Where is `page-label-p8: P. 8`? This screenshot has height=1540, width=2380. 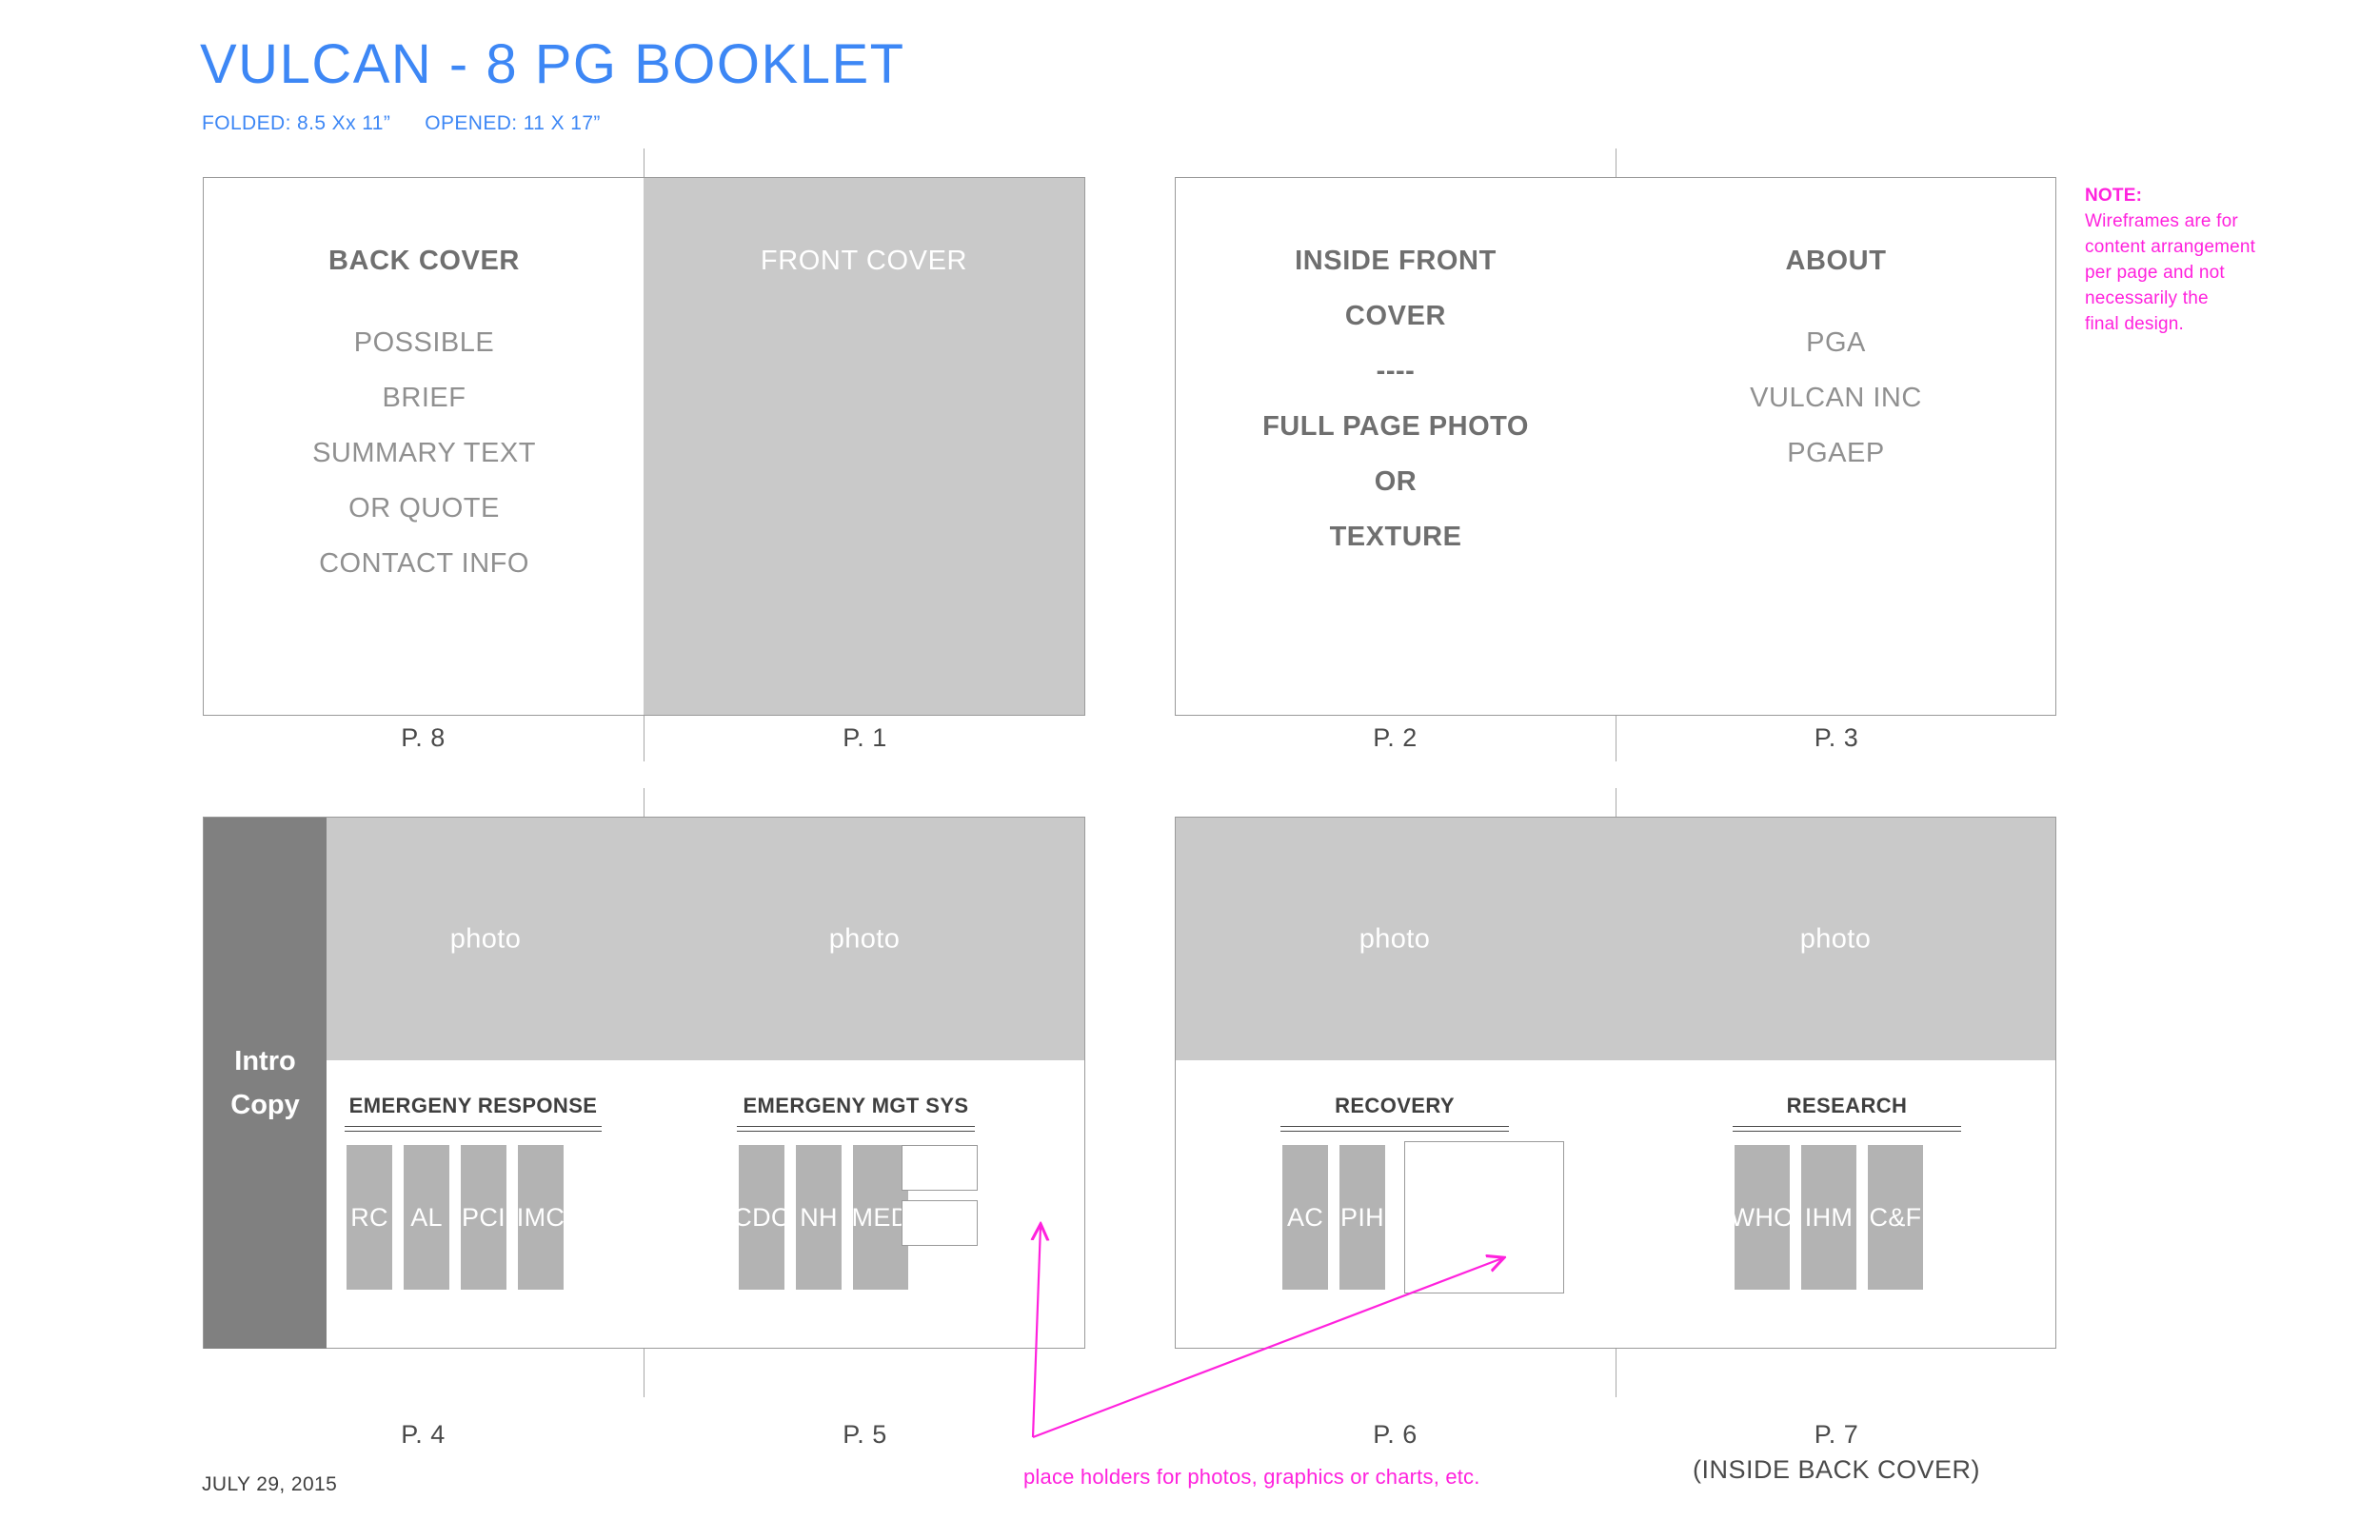
page-label-p8: P. 8 is located at coordinates (423, 737).